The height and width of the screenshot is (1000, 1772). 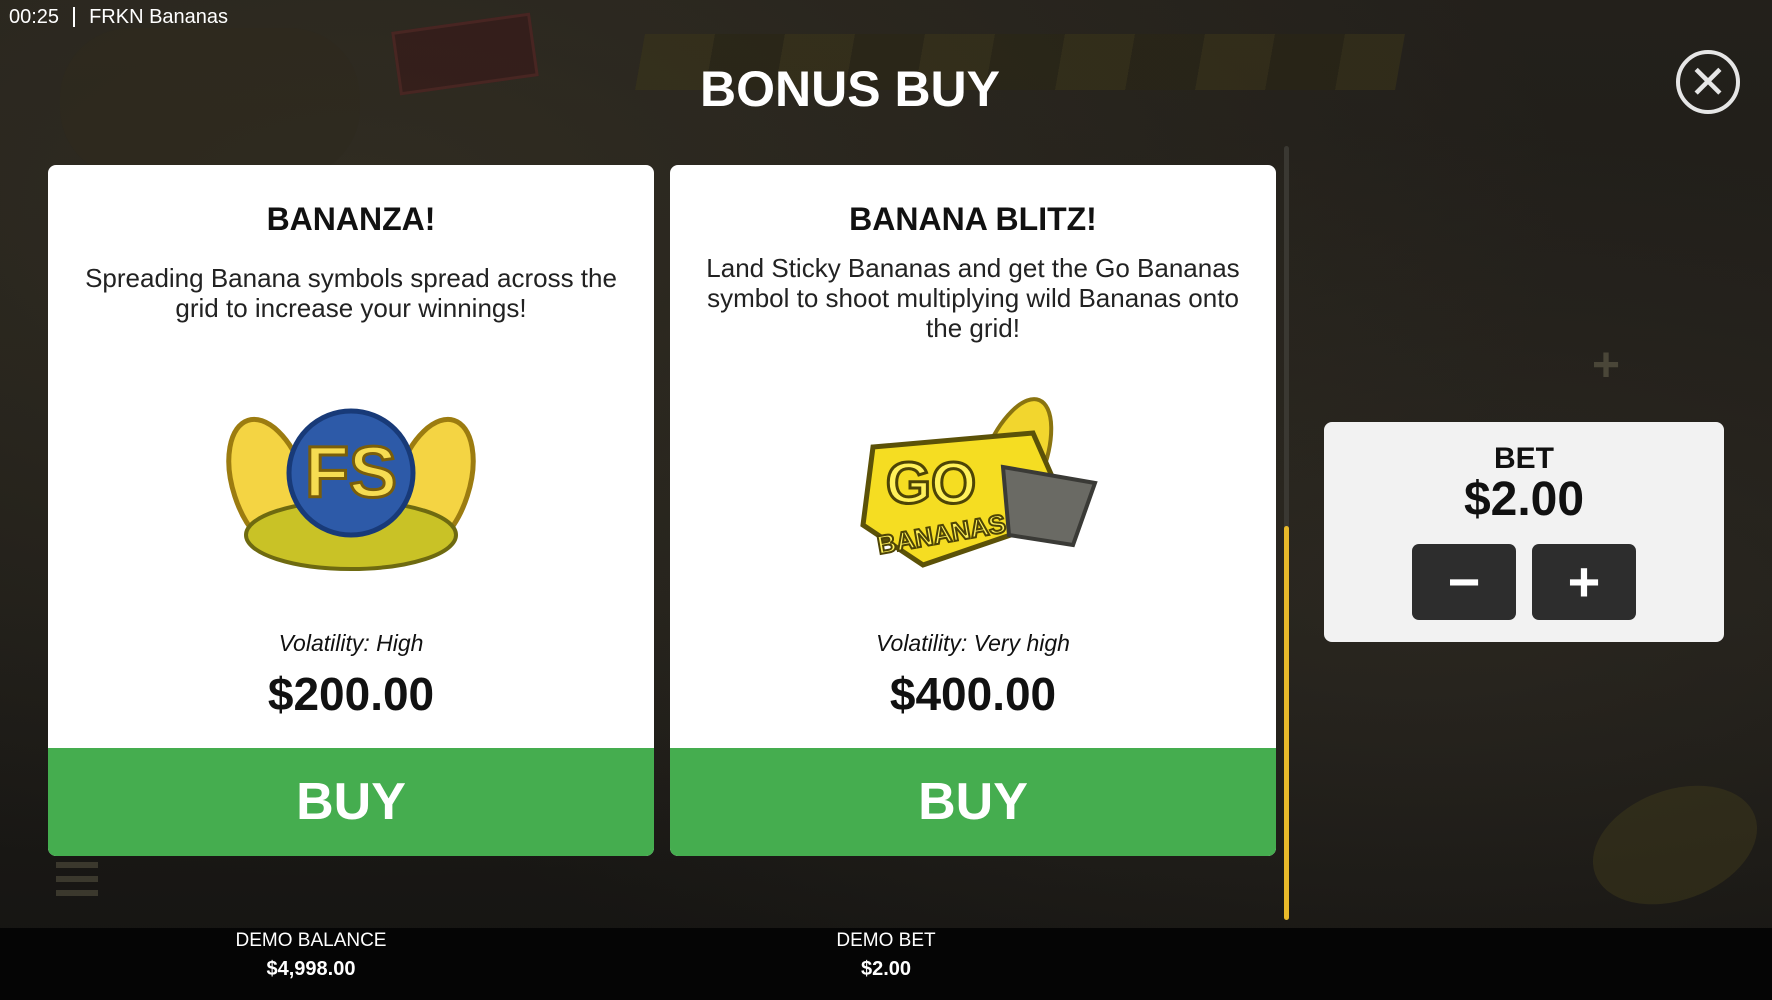 I want to click on buy-button-banana-blitz: BUY, so click(x=973, y=802).